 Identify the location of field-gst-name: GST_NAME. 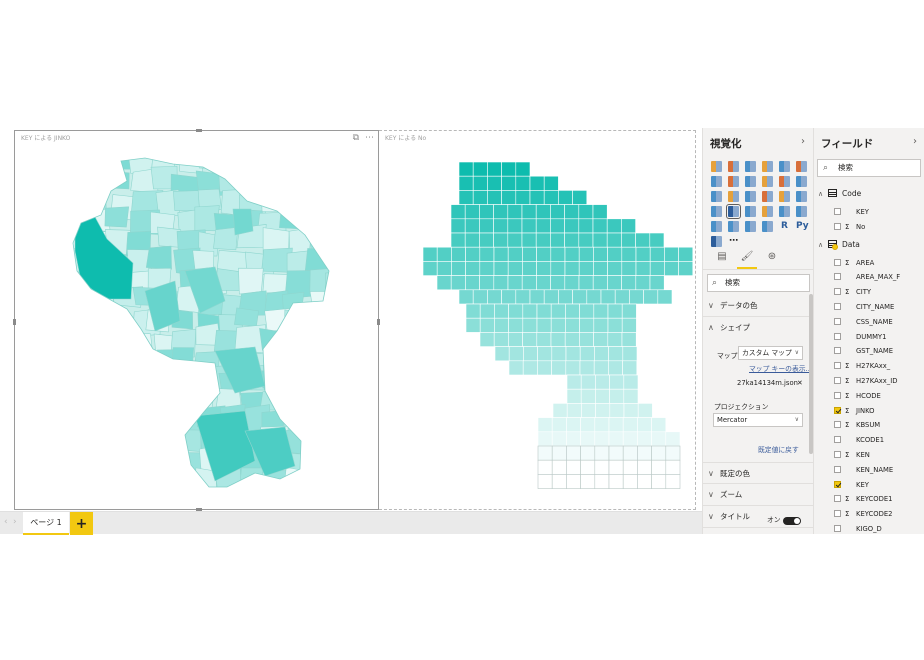
(863, 351).